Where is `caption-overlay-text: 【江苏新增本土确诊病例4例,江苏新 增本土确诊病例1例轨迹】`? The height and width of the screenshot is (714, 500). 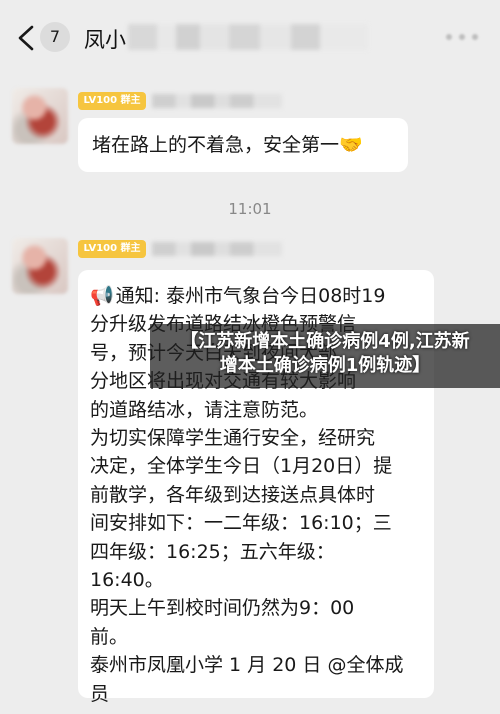 caption-overlay-text: 【江苏新增本土确诊病例4例,江苏新 增本土确诊病例1例轨迹】 is located at coordinates (325, 353).